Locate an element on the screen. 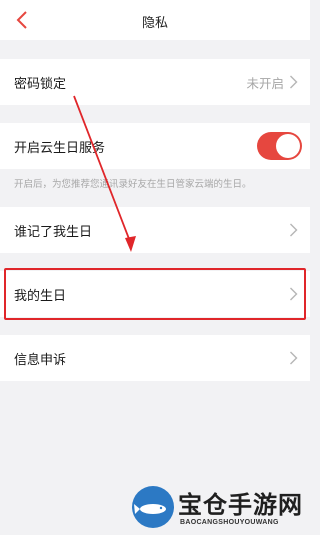 The height and width of the screenshot is (535, 320). watermark: 宝仓手游网 BAOCANGSHOUYOUWANG is located at coordinates (220, 509).